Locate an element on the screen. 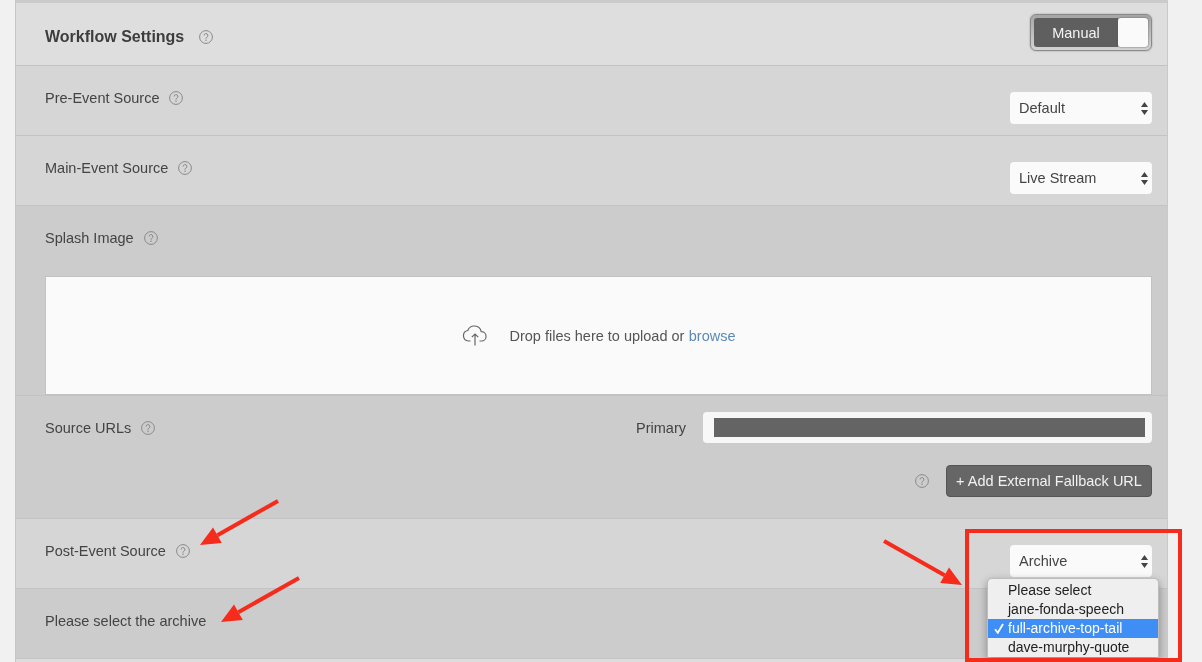 The image size is (1202, 662). dropdown-option: Please select is located at coordinates (1073, 590).